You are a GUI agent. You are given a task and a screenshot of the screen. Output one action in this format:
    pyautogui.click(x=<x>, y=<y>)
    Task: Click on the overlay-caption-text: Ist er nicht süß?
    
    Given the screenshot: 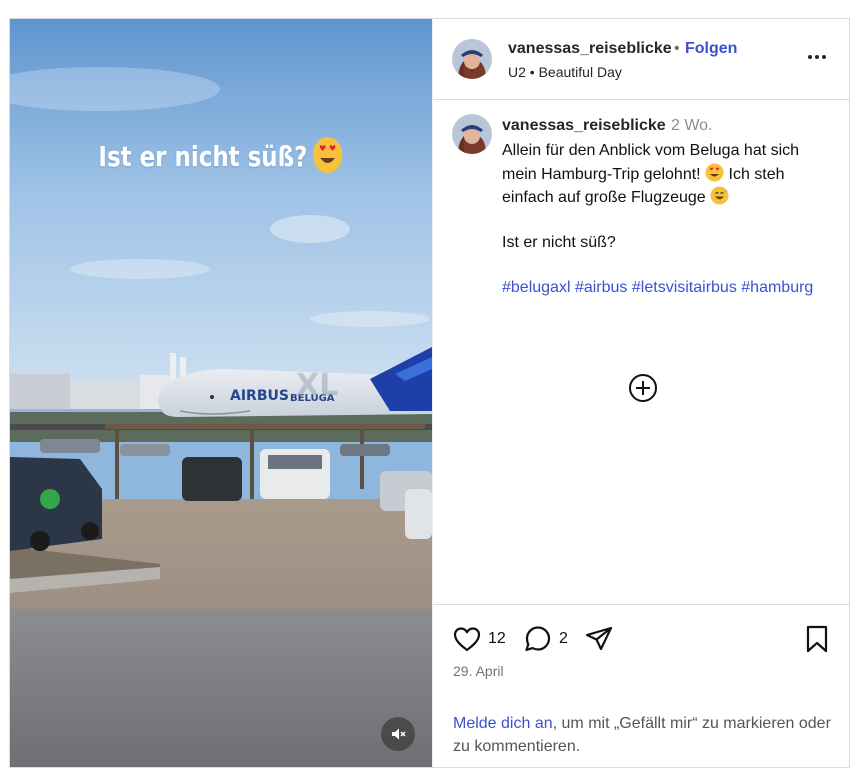 What is the action you would take?
    pyautogui.click(x=203, y=156)
    